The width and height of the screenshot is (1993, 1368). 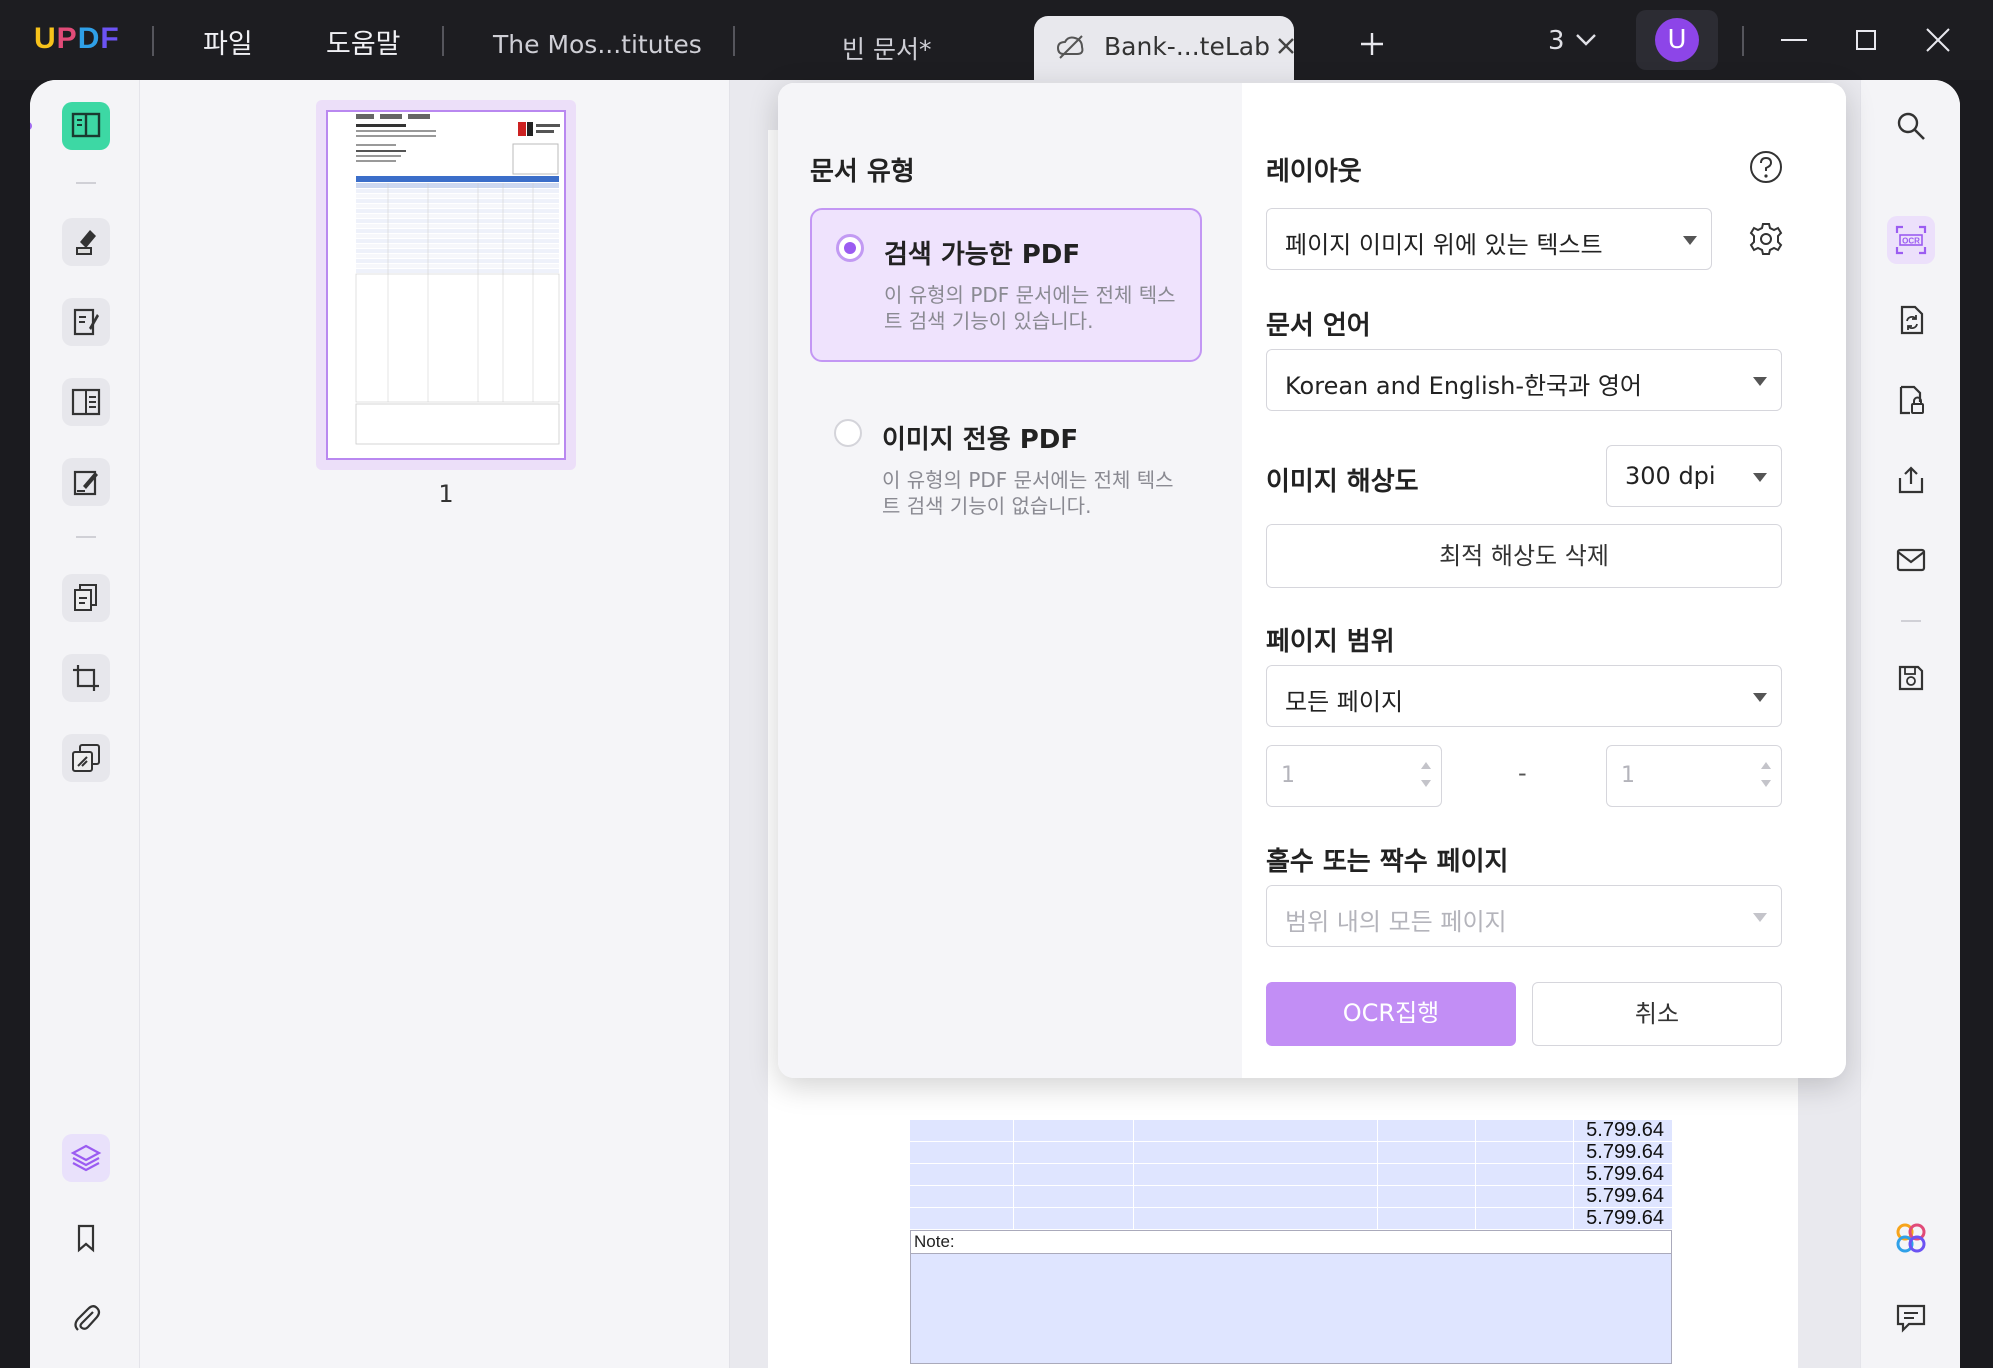 I want to click on chevron-down-icon, so click(x=1586, y=40).